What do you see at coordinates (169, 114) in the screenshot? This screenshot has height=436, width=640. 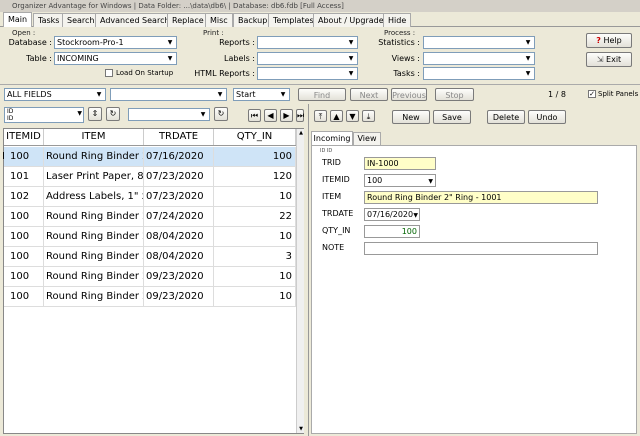 I see `filter-select: ▼` at bounding box center [169, 114].